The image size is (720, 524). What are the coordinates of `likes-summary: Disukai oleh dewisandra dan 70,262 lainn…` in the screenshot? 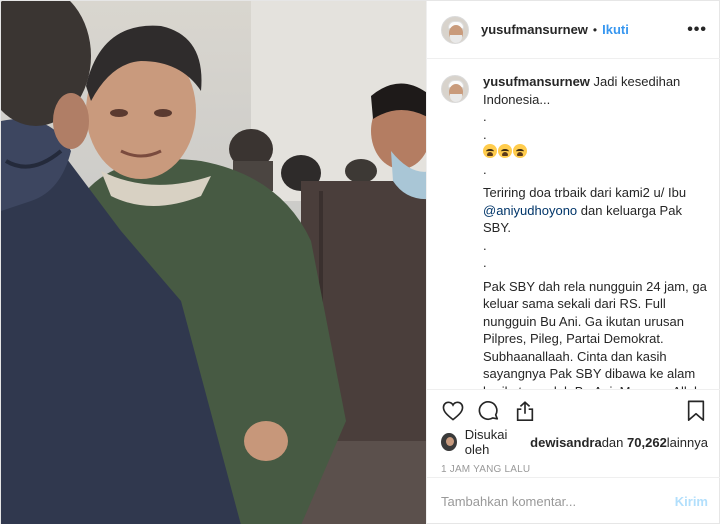 It's located at (574, 442).